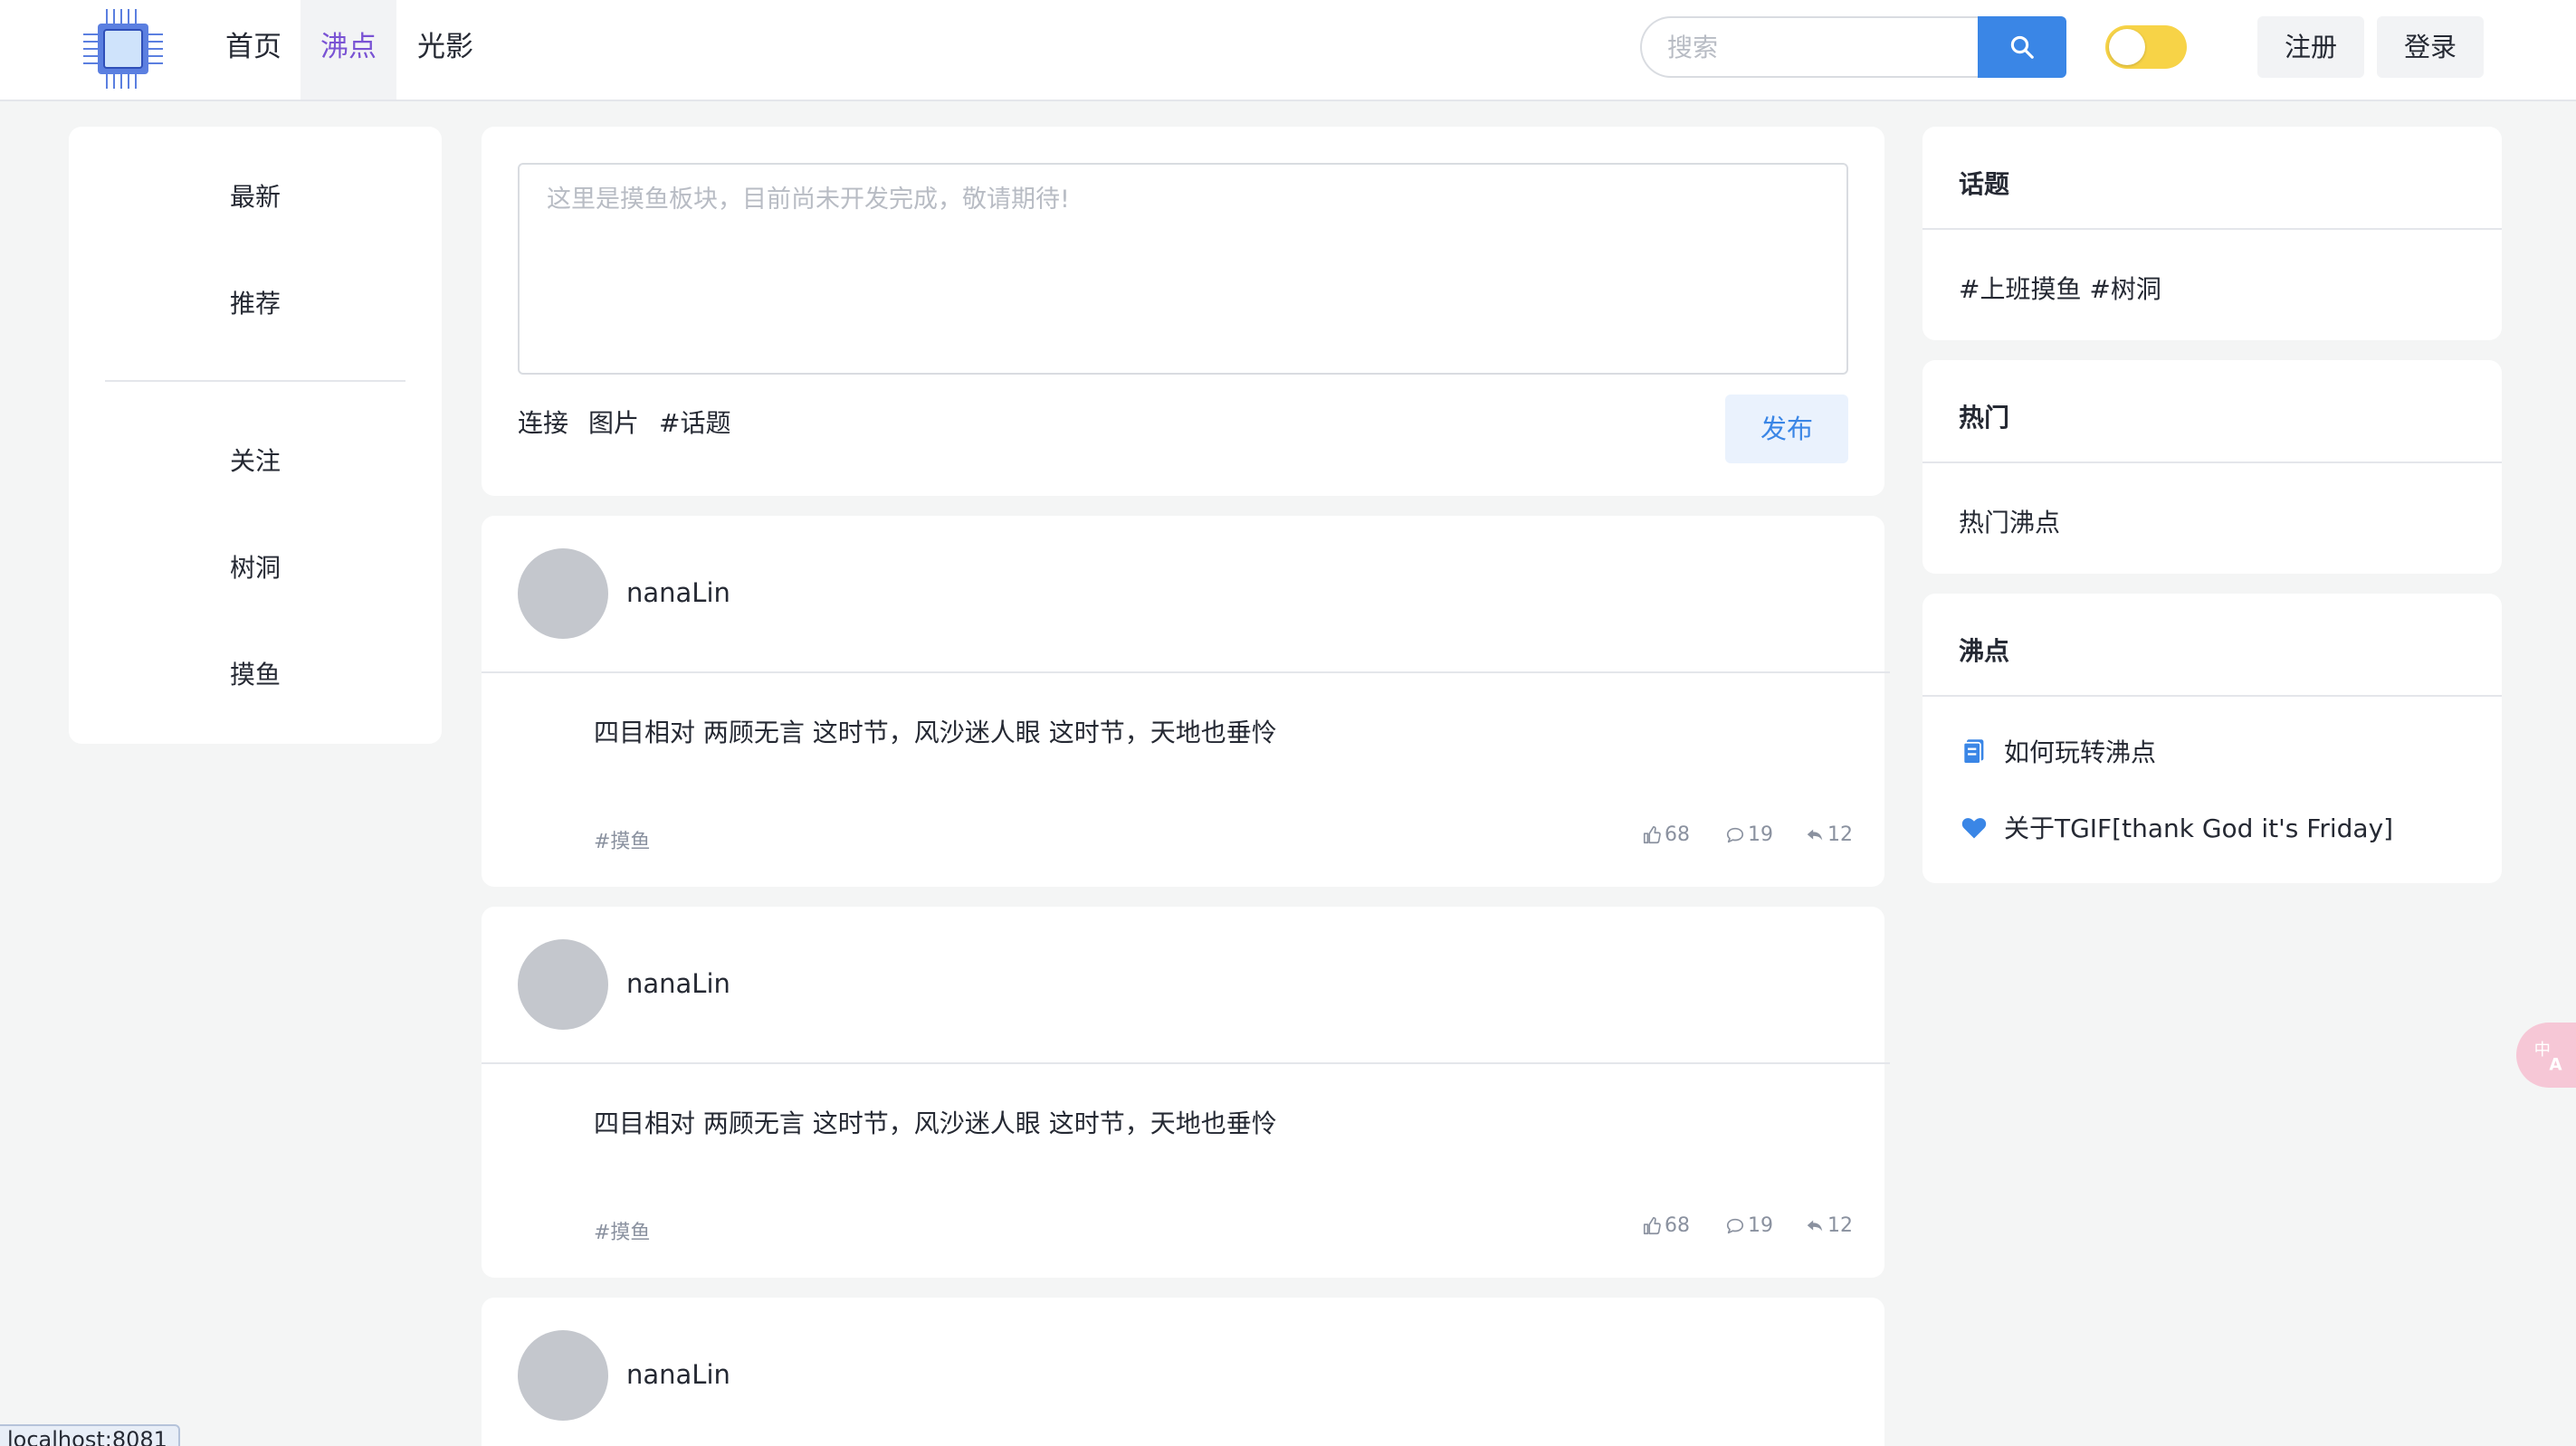  Describe the element at coordinates (1183, 1372) in the screenshot. I see `post-card: nanaLin` at that location.